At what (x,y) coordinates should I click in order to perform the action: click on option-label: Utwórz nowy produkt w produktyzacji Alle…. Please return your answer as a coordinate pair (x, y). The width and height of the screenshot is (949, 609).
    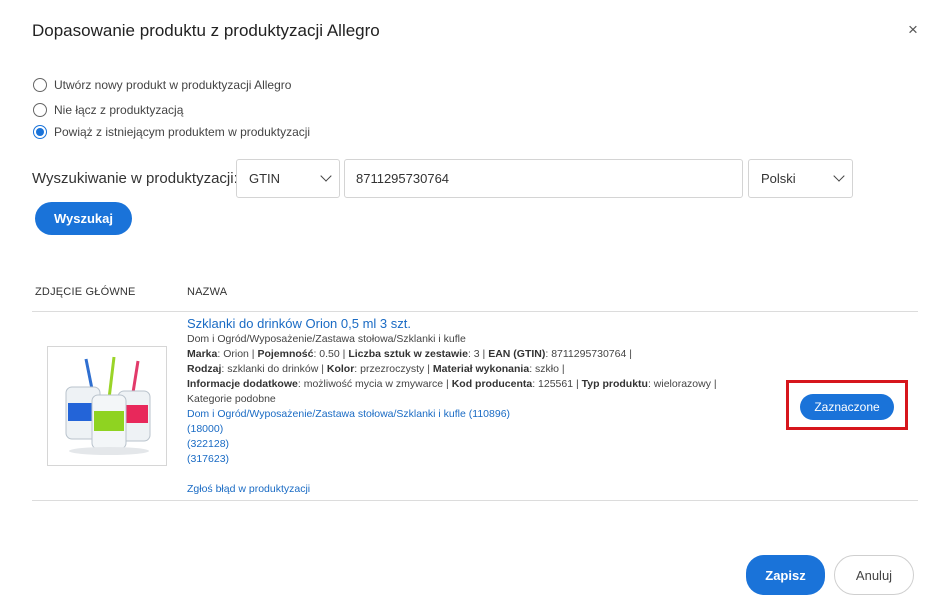
    Looking at the image, I should click on (173, 85).